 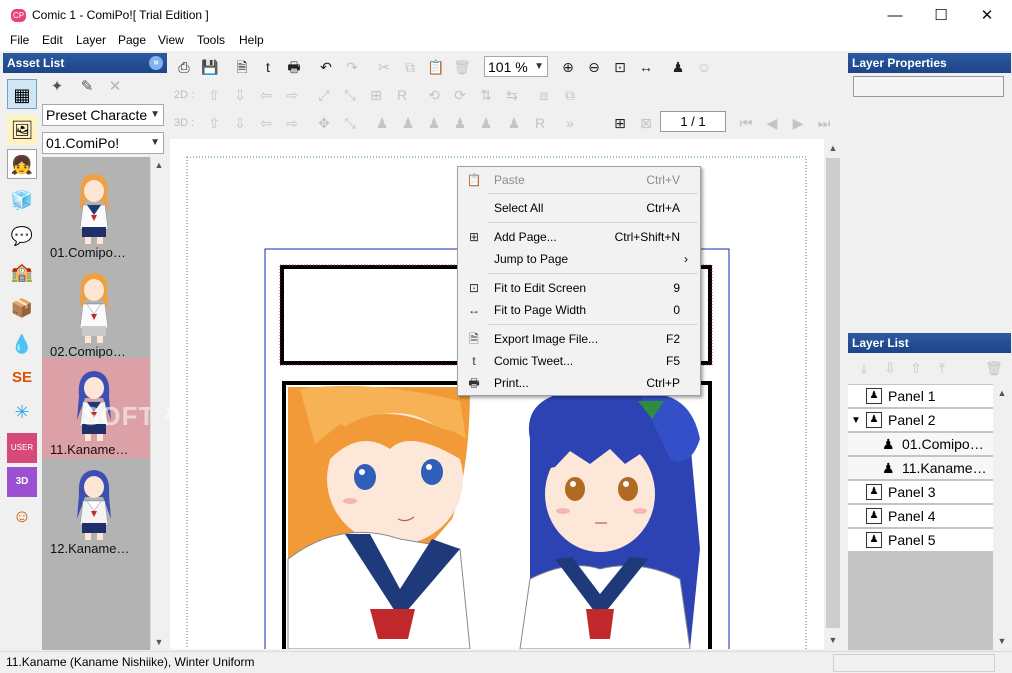 I want to click on layer-row: ♟ Panel 5, so click(x=920, y=540).